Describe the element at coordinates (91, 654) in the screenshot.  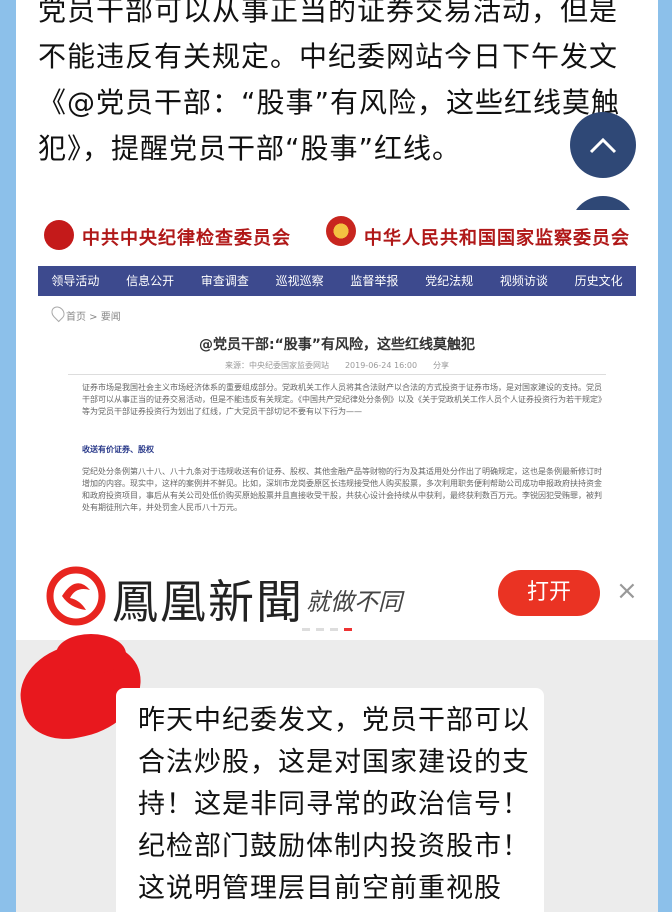
I see `redaction-mark` at that location.